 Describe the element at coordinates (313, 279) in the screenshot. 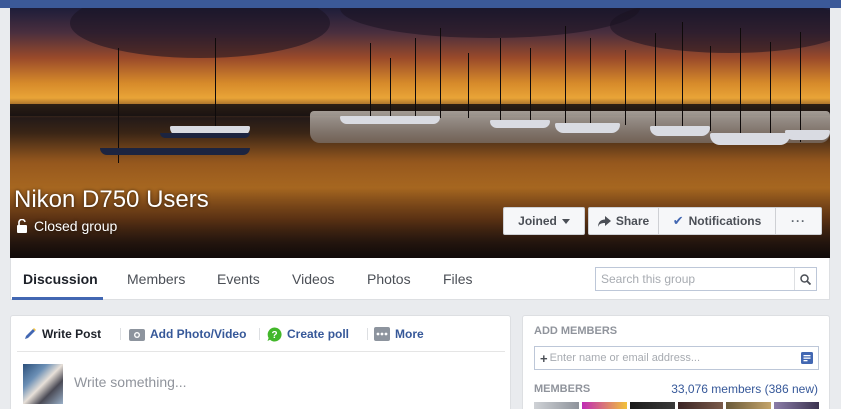

I see `tab-videos: Videos` at that location.